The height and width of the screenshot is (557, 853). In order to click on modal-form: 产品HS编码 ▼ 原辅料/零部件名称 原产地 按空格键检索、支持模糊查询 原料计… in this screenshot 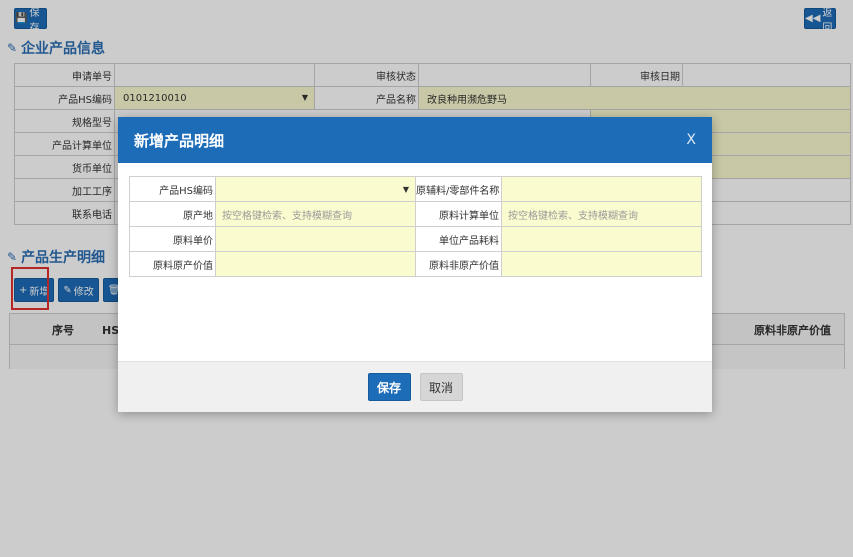, I will do `click(415, 226)`.